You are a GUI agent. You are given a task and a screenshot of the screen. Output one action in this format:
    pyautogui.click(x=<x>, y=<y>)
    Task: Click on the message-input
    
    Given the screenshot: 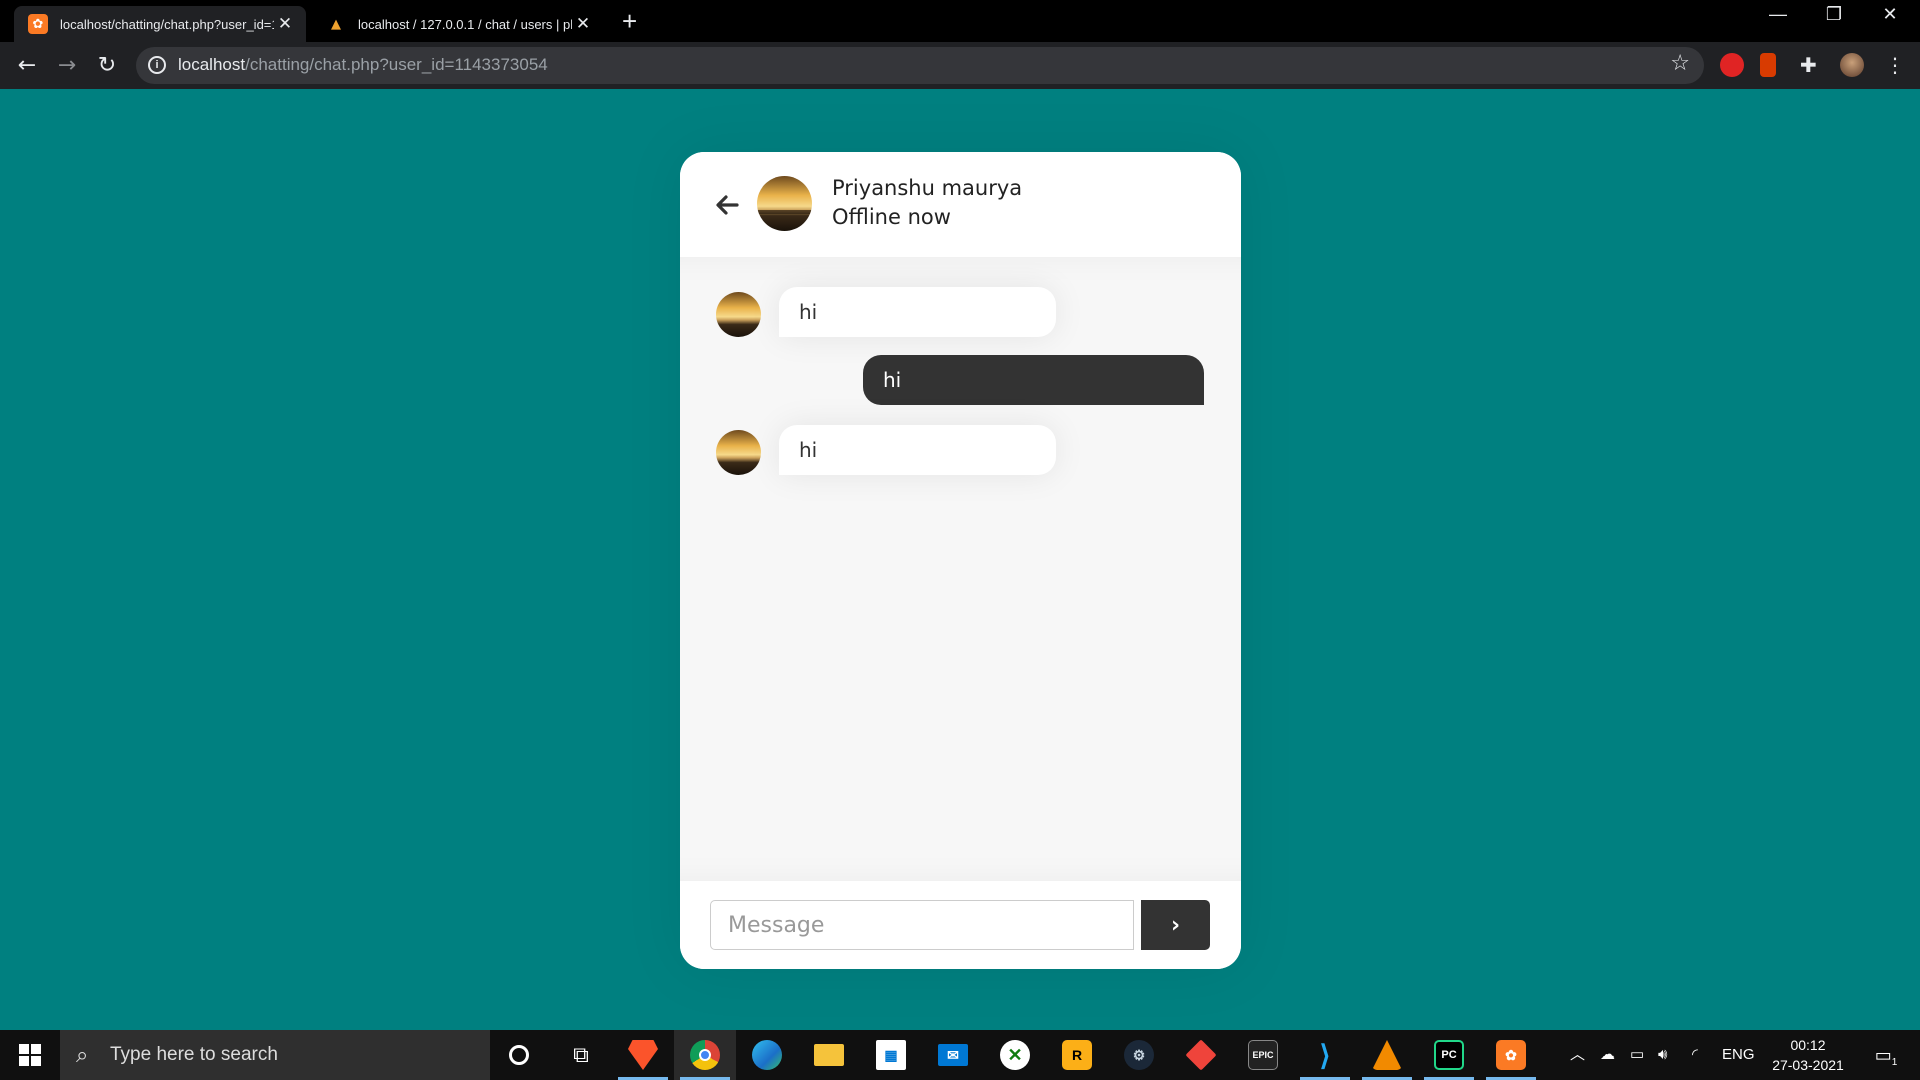 What is the action you would take?
    pyautogui.click(x=922, y=925)
    